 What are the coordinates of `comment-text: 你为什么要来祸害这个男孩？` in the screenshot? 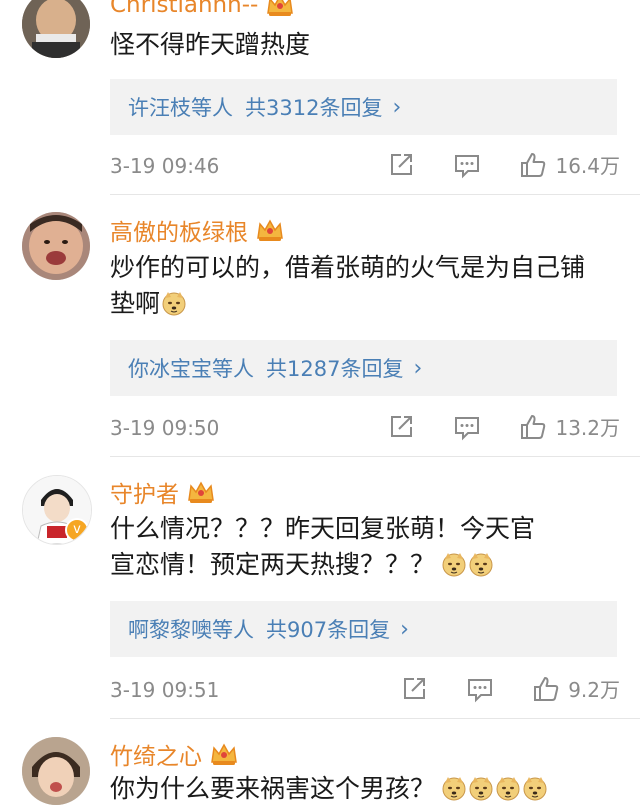 It's located at (362, 789).